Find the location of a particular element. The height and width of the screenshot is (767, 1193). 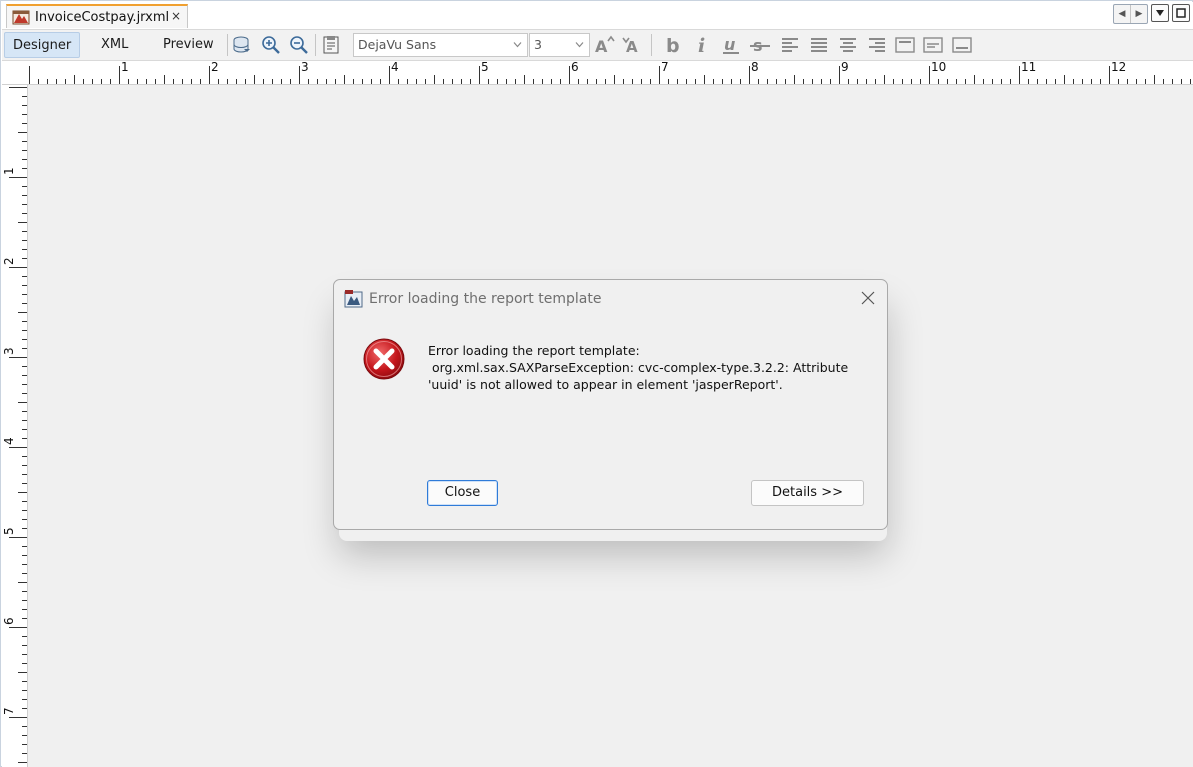

svg-text: b is located at coordinates (673, 45).